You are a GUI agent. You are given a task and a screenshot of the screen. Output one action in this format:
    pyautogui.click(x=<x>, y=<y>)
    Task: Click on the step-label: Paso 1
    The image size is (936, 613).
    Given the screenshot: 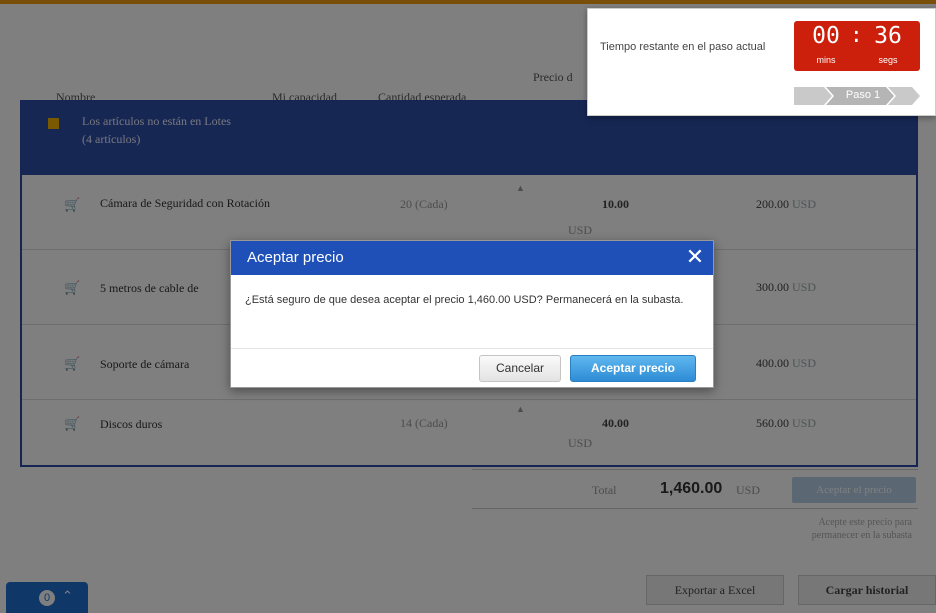 What is the action you would take?
    pyautogui.click(x=863, y=95)
    